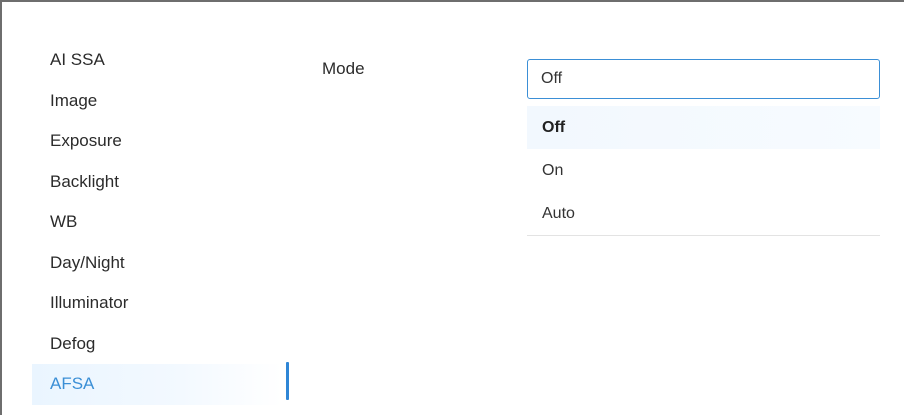  Describe the element at coordinates (86, 140) in the screenshot. I see `sidebar-item-label: Exposure` at that location.